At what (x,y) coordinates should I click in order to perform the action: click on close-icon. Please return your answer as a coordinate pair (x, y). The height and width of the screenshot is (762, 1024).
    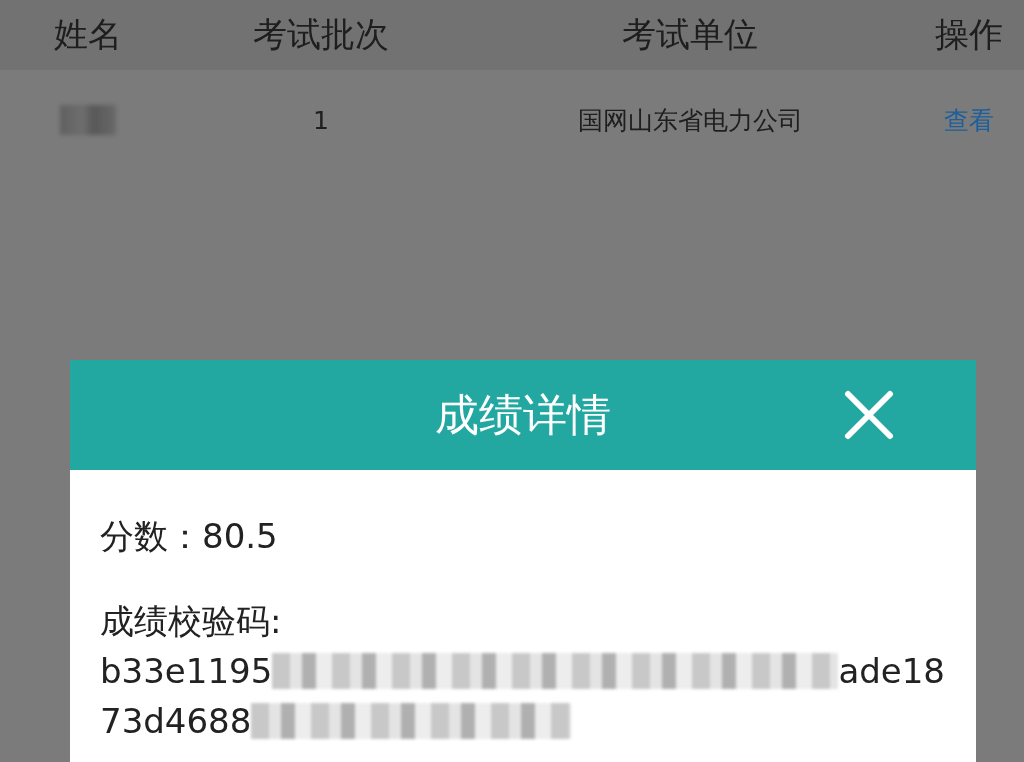
    Looking at the image, I should click on (869, 415).